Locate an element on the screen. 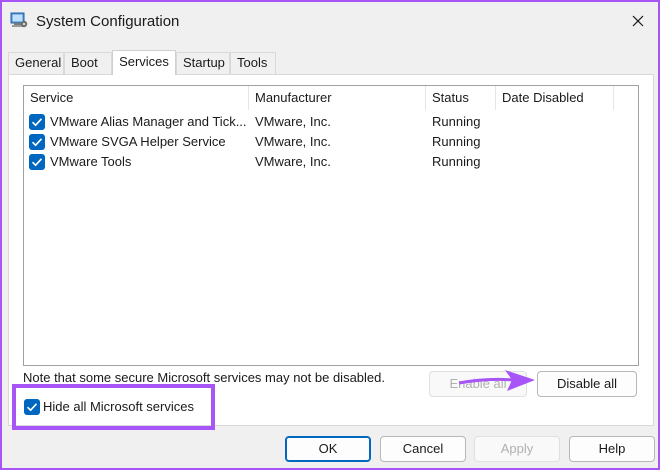  tab-tools: Tools is located at coordinates (253, 63).